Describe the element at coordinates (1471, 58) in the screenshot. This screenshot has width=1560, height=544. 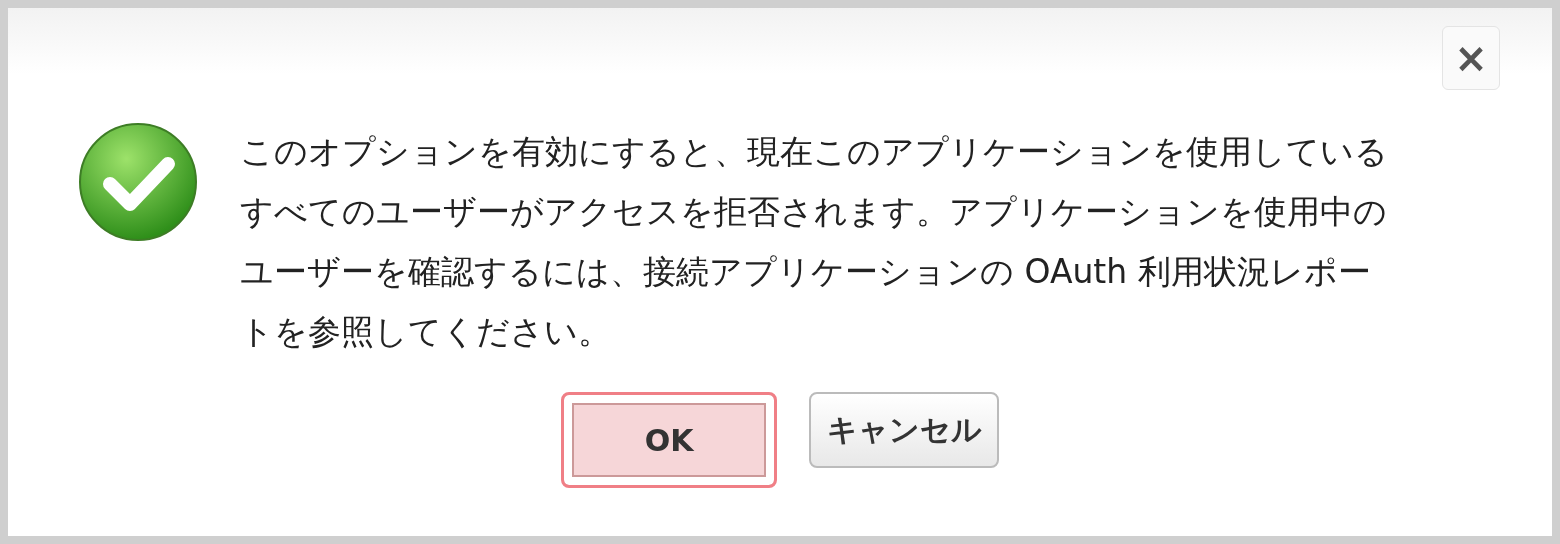
I see `close-button: ×` at that location.